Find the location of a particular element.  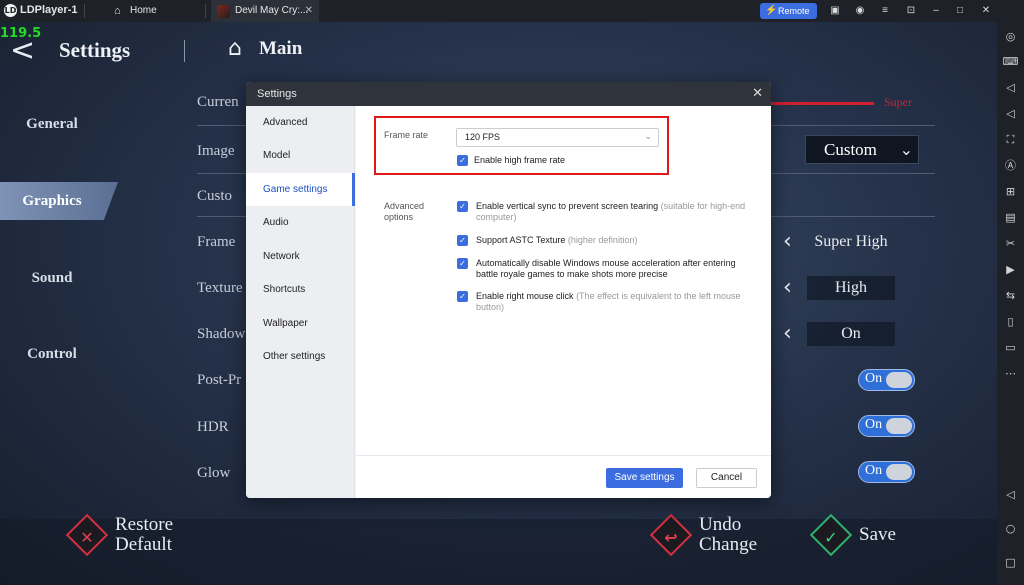

high-frame-rate-checkbox: ✓ is located at coordinates (462, 160).